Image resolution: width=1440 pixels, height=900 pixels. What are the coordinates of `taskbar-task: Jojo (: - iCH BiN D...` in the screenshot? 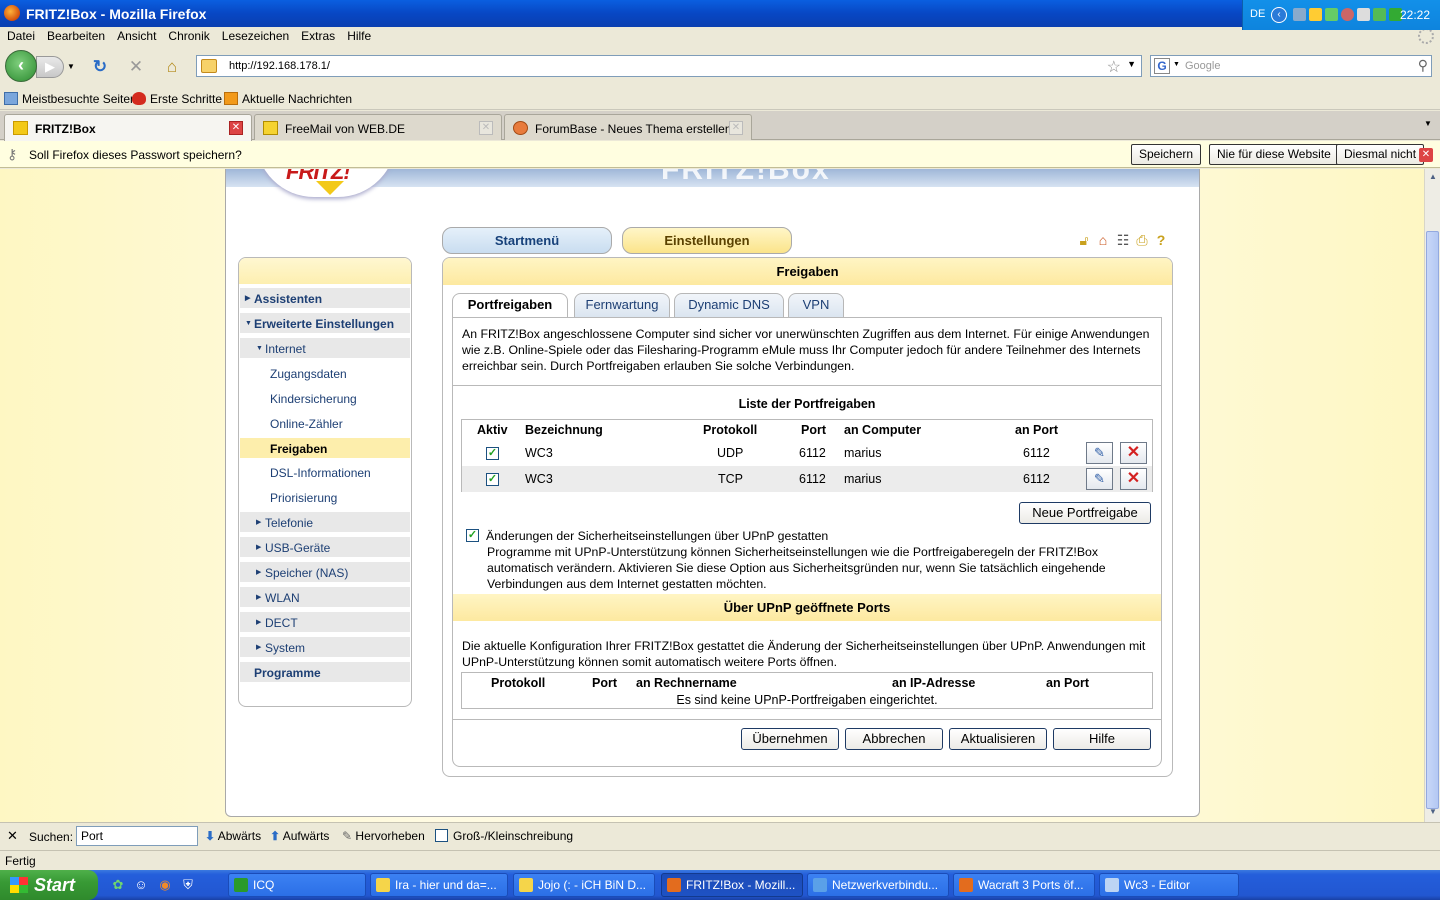 It's located at (584, 885).